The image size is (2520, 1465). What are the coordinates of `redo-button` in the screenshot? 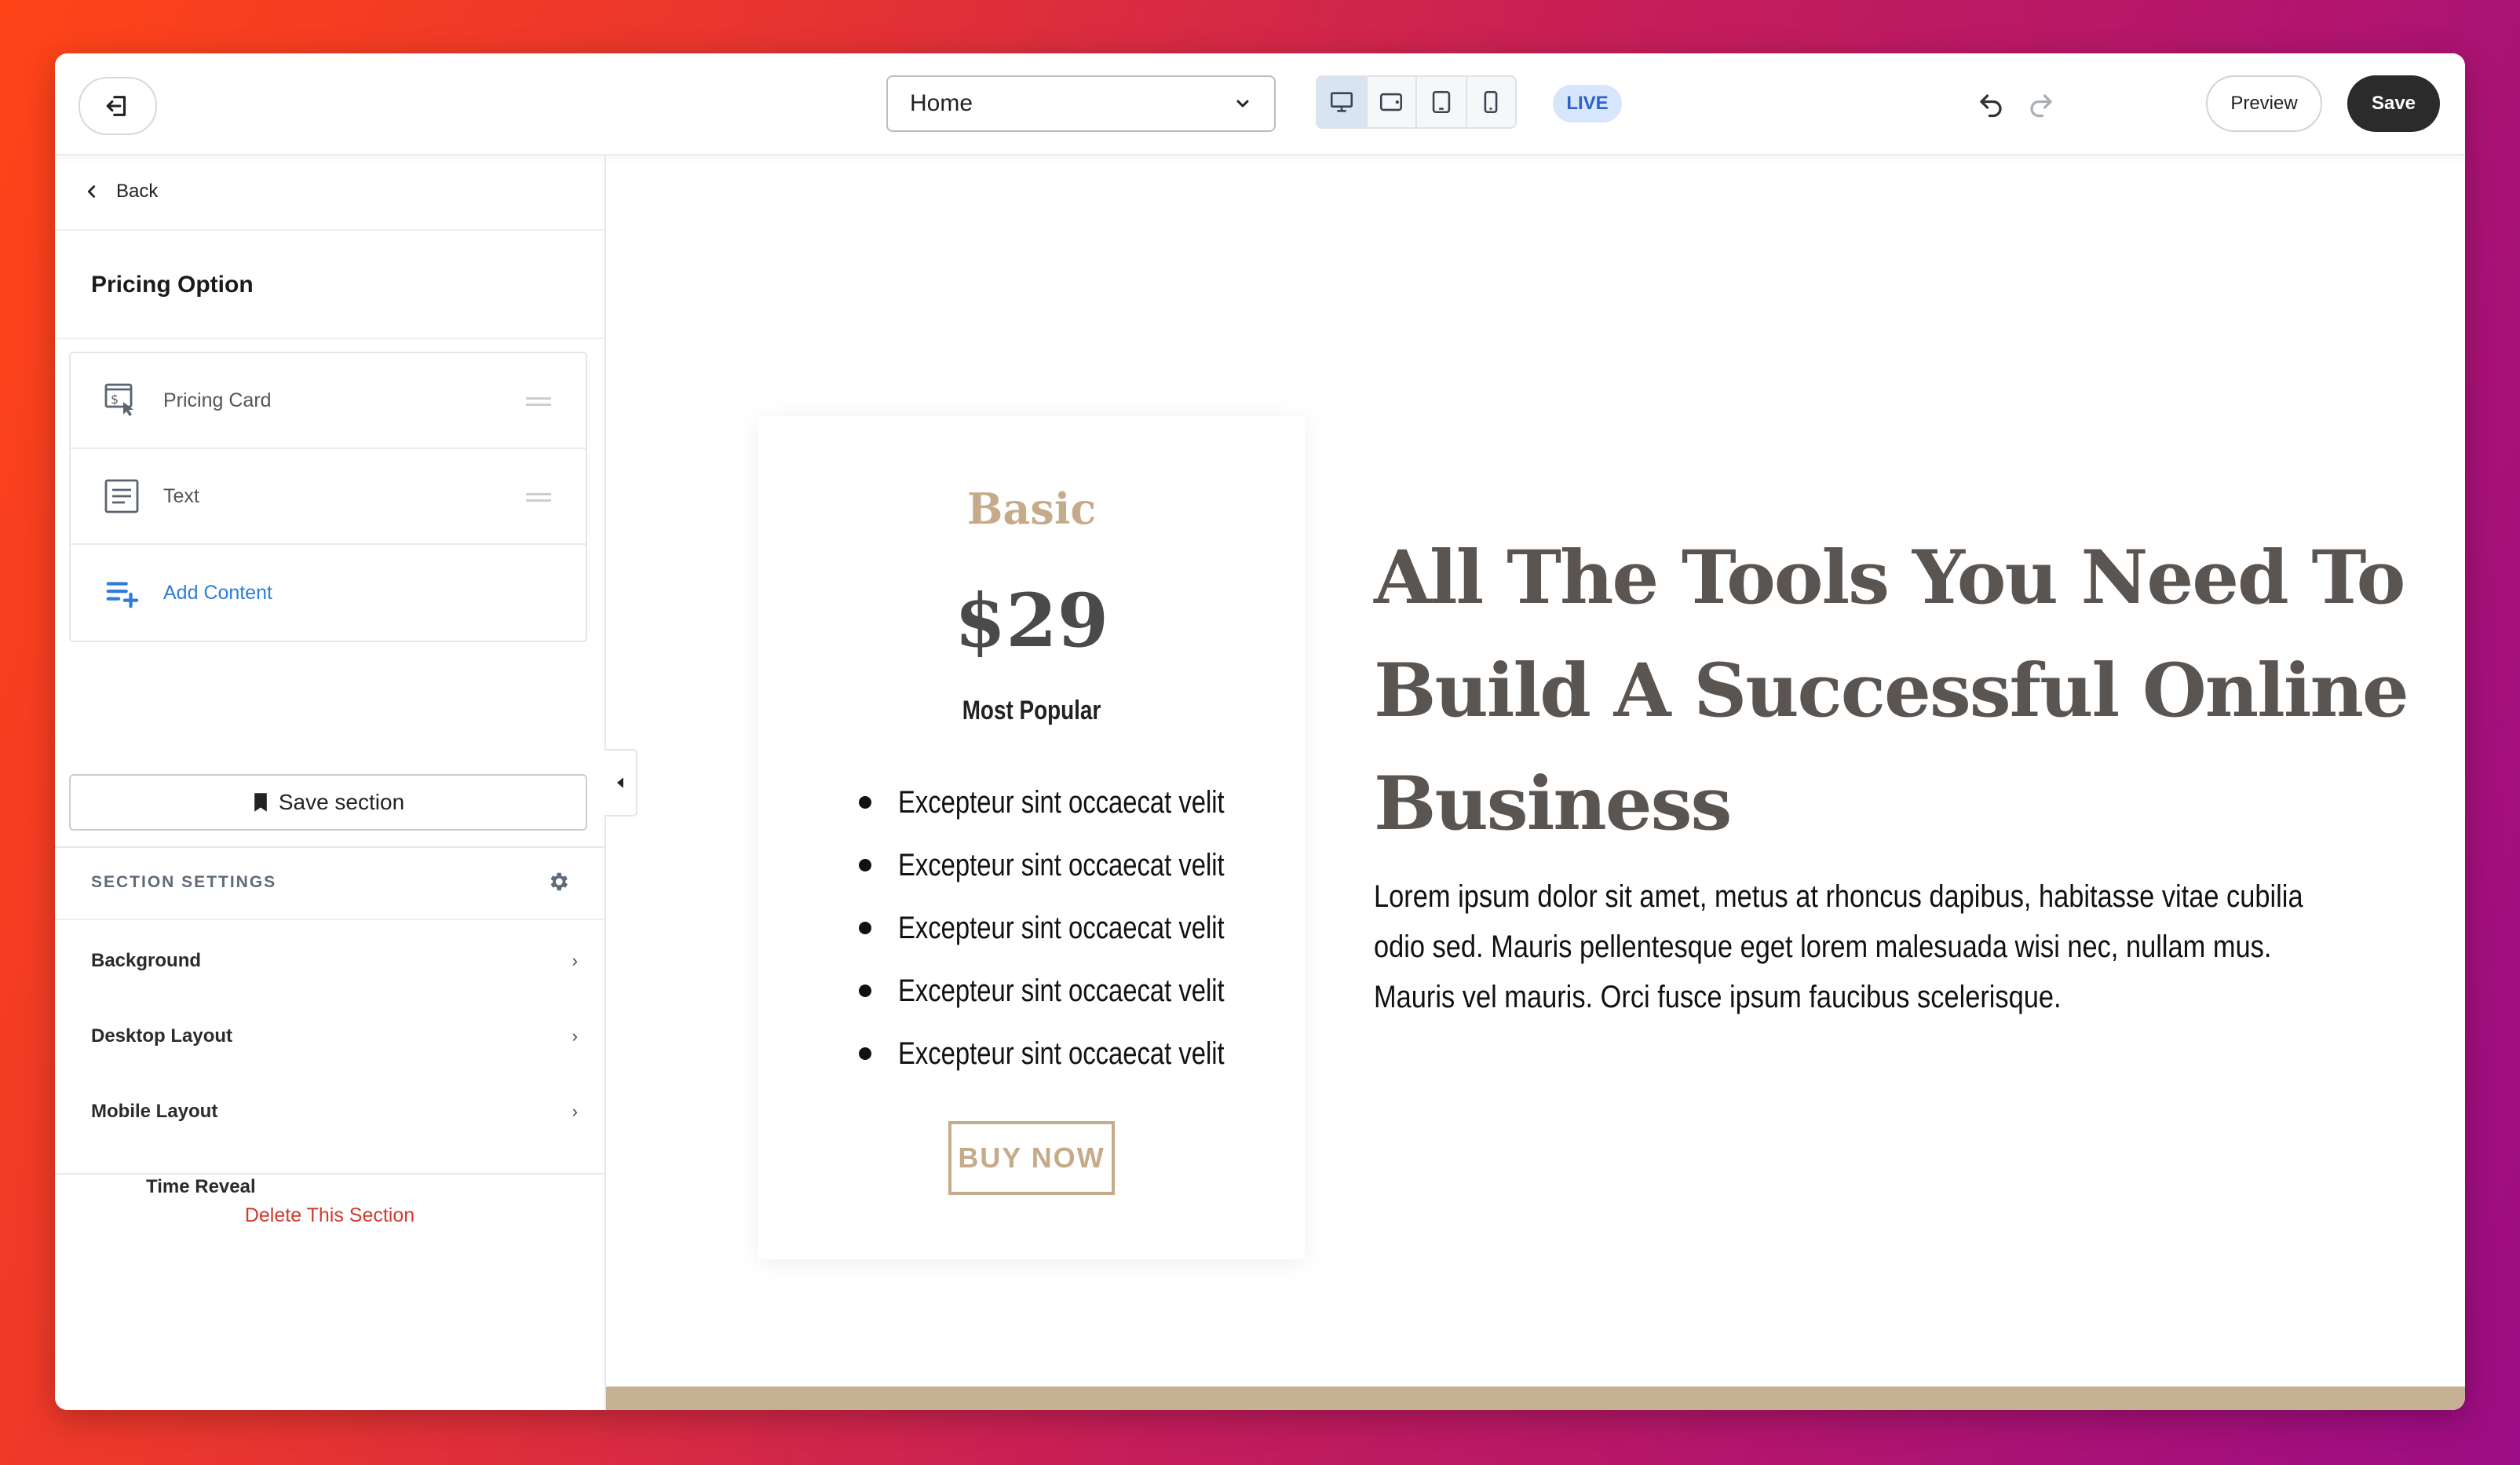 It's located at (2041, 105).